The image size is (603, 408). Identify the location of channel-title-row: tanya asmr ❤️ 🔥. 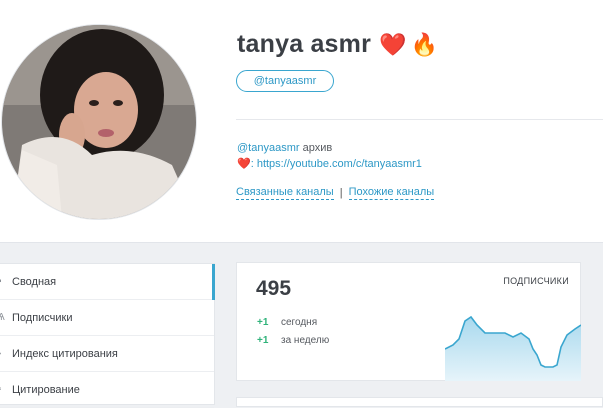
(337, 44).